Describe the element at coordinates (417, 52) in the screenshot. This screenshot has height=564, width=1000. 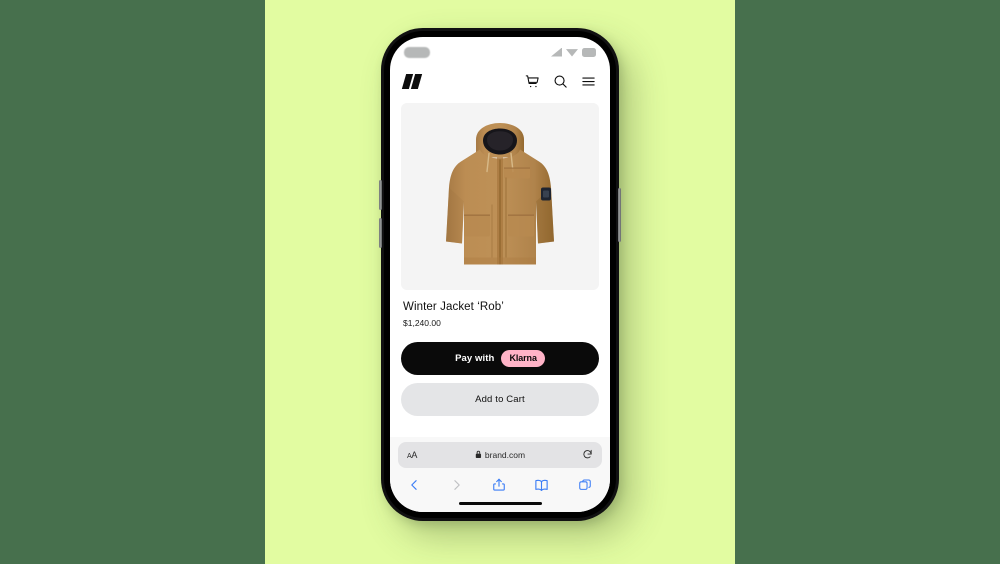
I see `status-time` at that location.